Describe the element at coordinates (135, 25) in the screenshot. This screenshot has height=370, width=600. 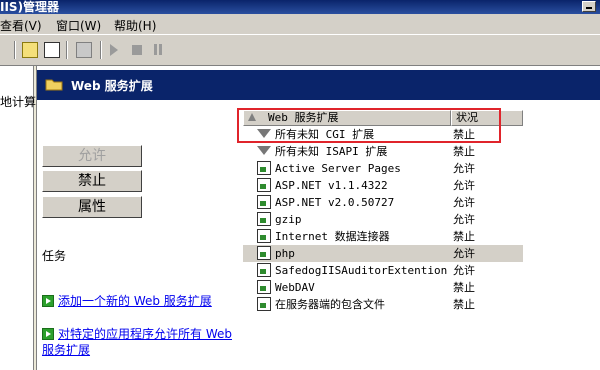
I see `menu-help: 帮助(H)` at that location.